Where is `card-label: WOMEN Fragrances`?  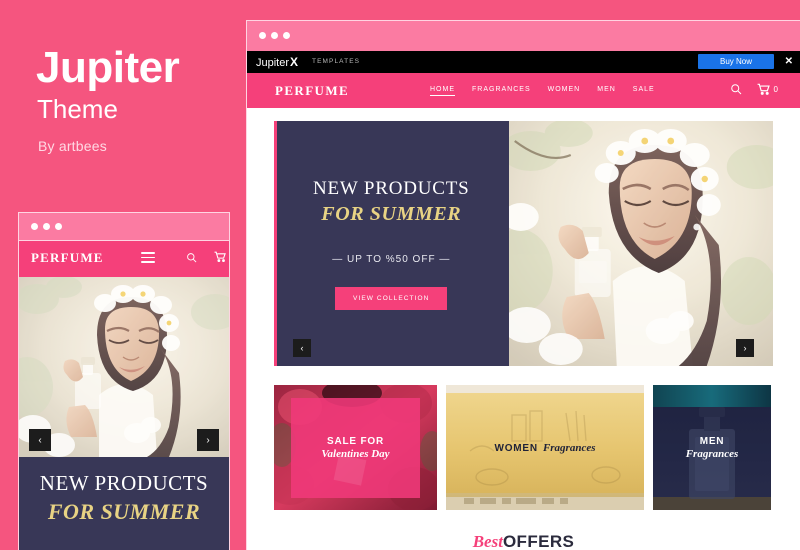
card-label: WOMEN Fragrances is located at coordinates (545, 448).